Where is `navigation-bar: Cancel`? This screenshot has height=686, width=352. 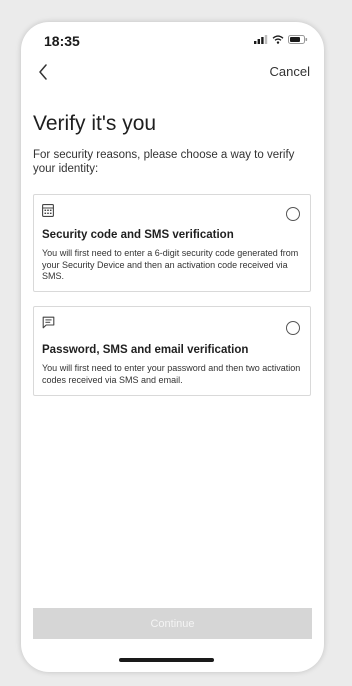 navigation-bar: Cancel is located at coordinates (172, 76).